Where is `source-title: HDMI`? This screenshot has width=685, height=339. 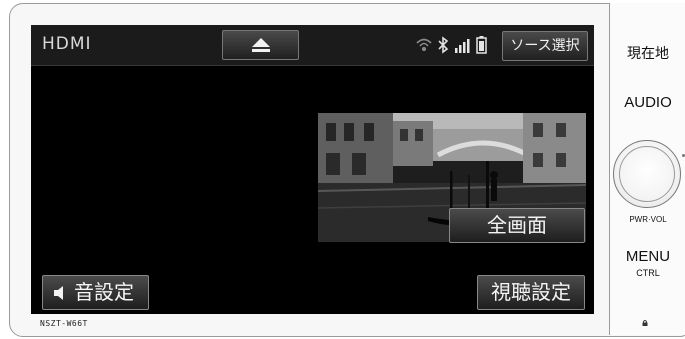 source-title: HDMI is located at coordinates (67, 44).